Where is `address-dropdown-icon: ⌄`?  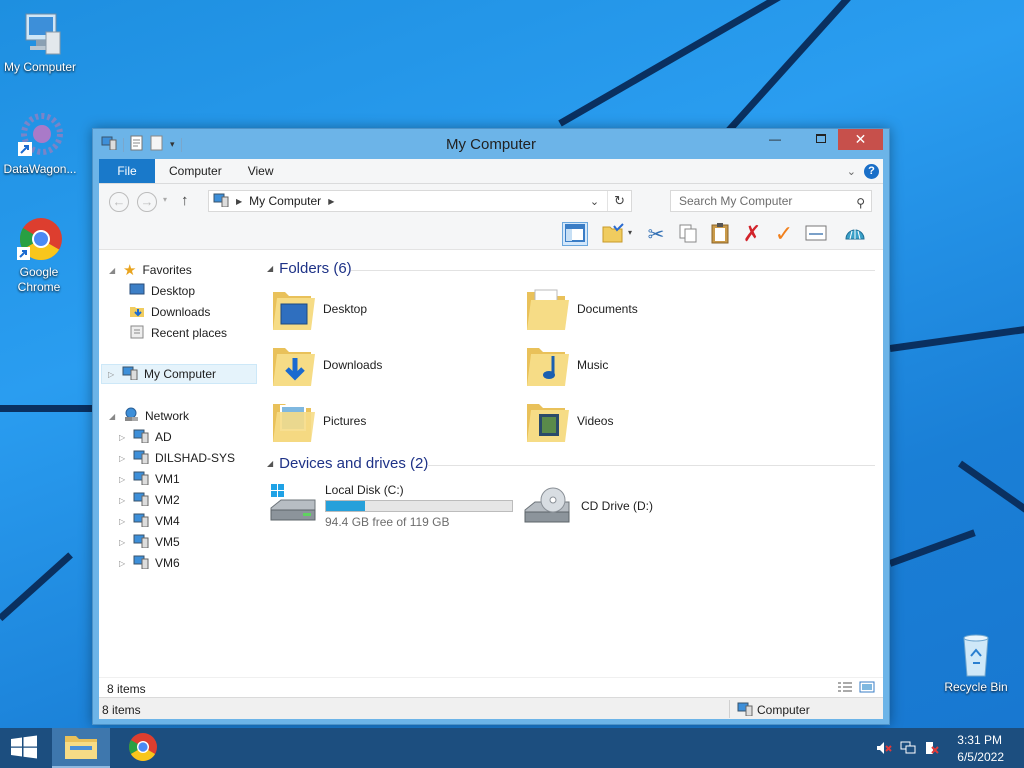 address-dropdown-icon: ⌄ is located at coordinates (594, 201).